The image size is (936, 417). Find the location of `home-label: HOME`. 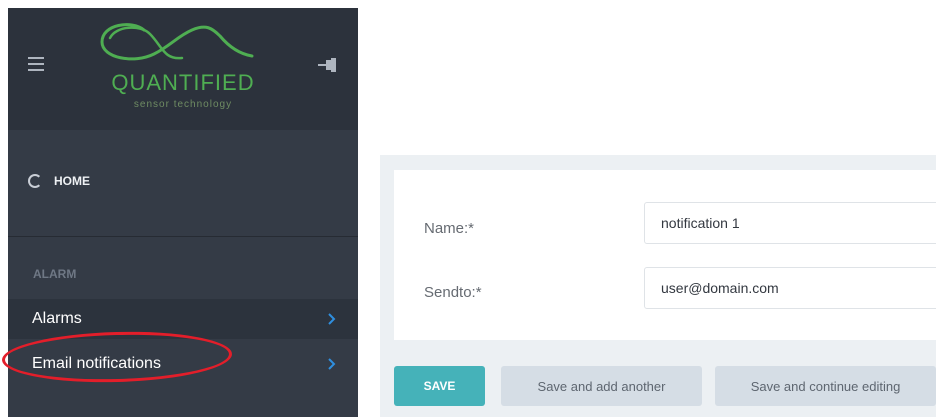

home-label: HOME is located at coordinates (72, 181).